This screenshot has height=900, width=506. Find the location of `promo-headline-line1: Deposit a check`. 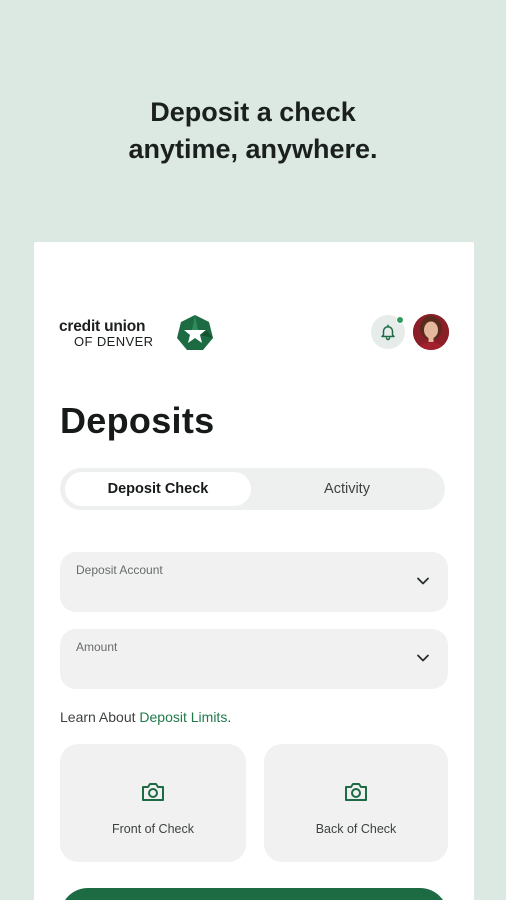

promo-headline-line1: Deposit a check is located at coordinates (253, 112).